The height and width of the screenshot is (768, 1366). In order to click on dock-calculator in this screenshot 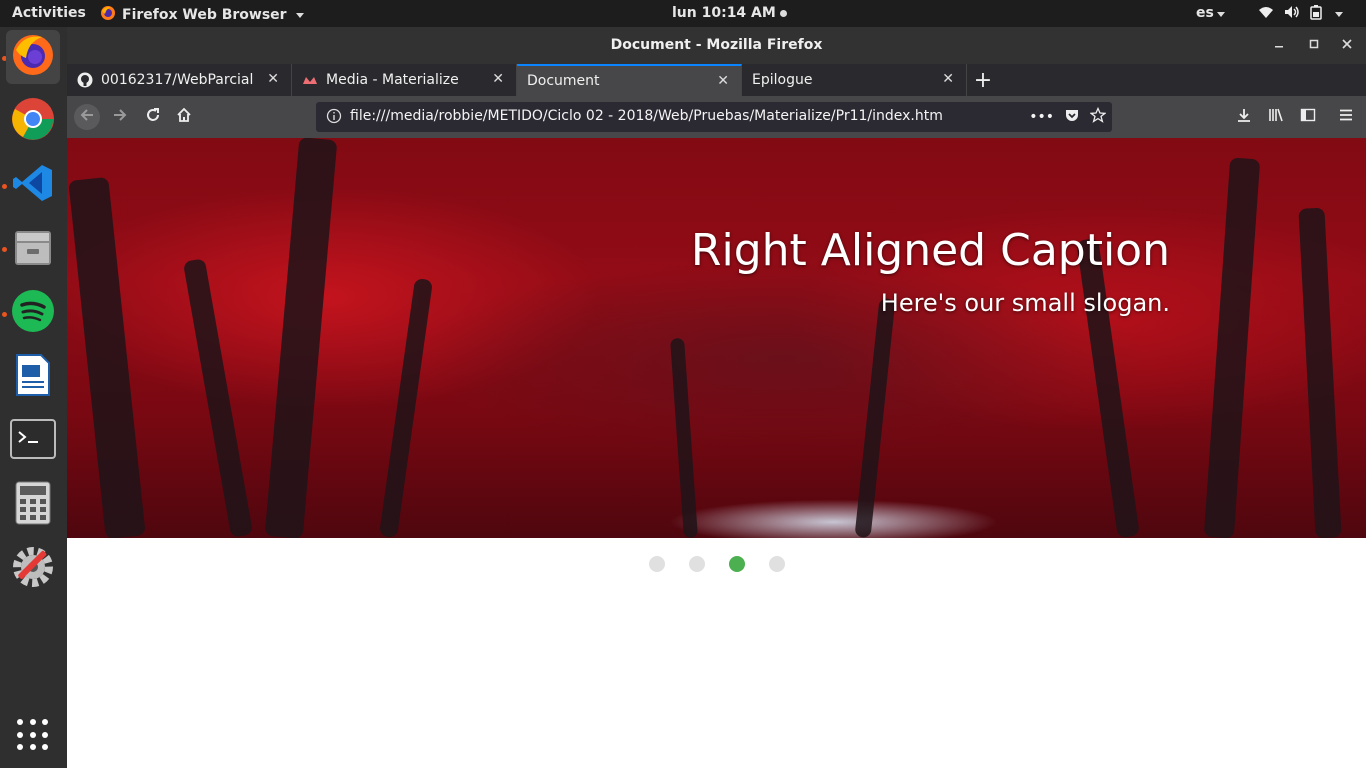, I will do `click(33, 505)`.